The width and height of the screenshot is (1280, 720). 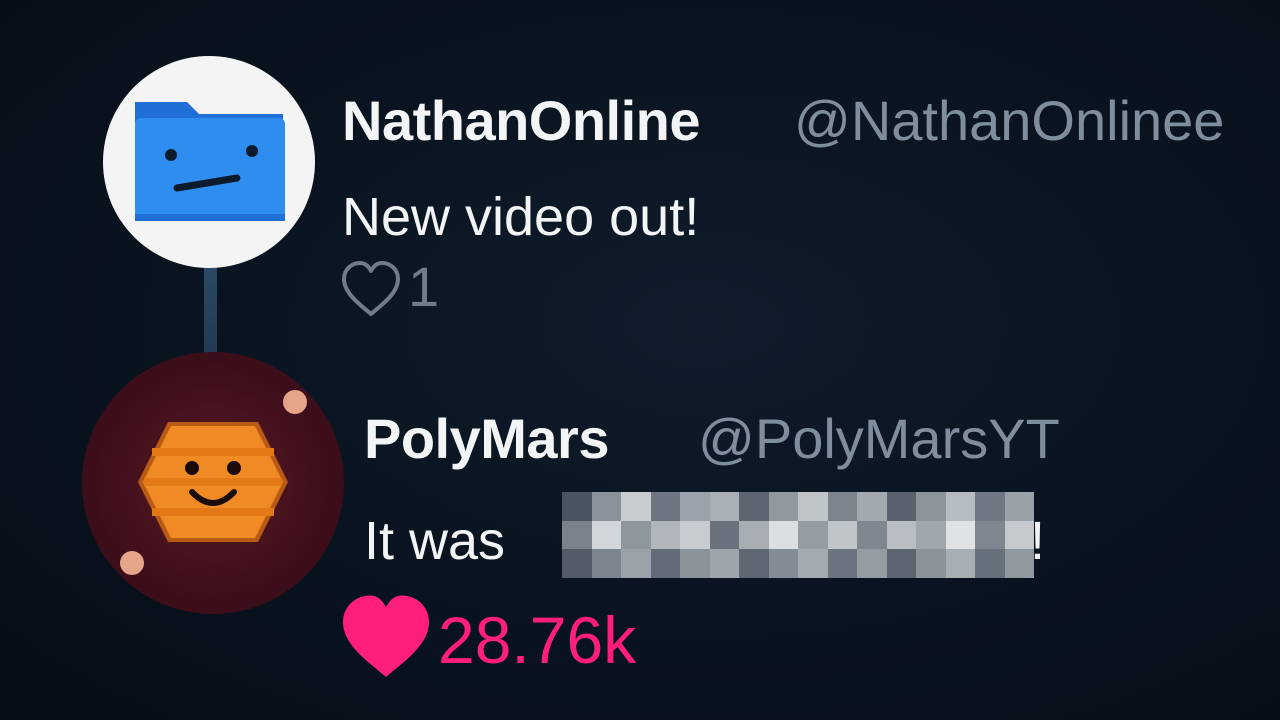 I want to click on like-count: 28.76k, so click(x=537, y=640).